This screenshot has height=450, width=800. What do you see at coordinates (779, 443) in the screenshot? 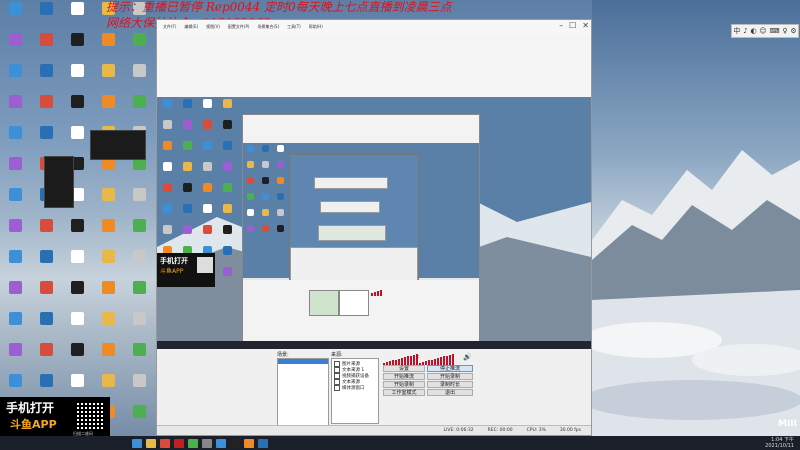
I see `system-tray: 1:04 下午 2021/10/11` at bounding box center [779, 443].